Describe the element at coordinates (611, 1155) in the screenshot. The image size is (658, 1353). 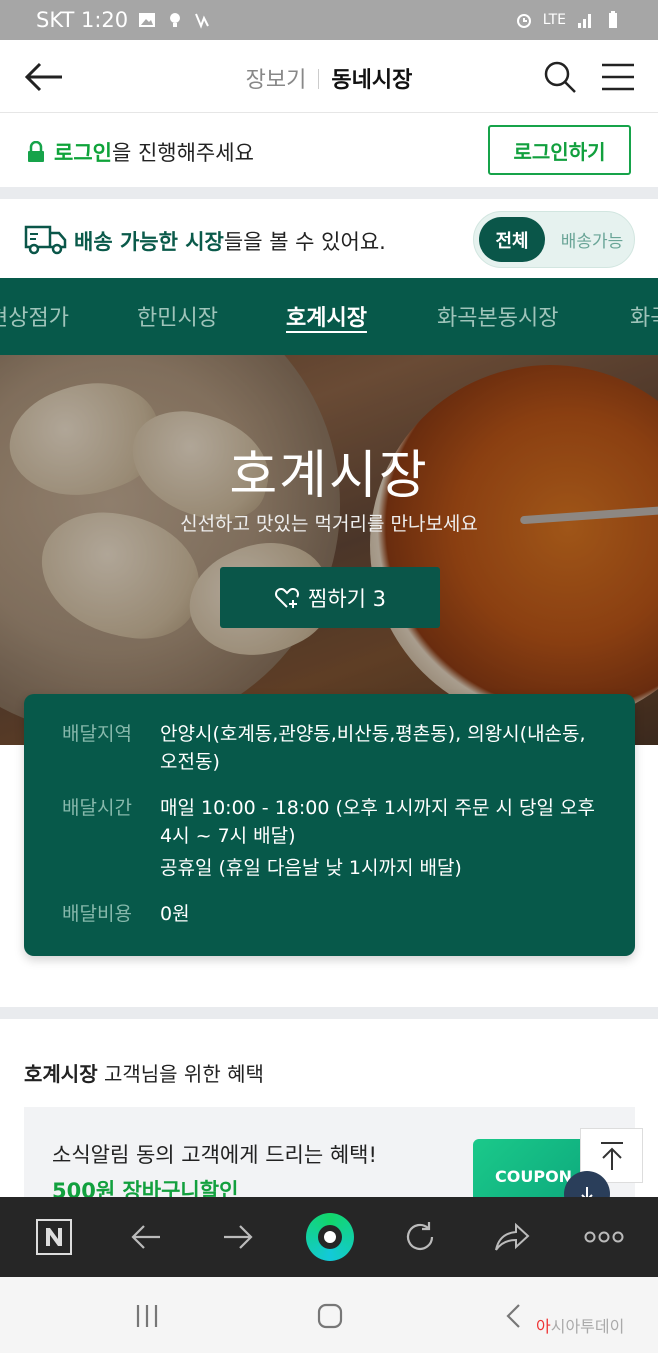
I see `arrow-up-icon` at that location.